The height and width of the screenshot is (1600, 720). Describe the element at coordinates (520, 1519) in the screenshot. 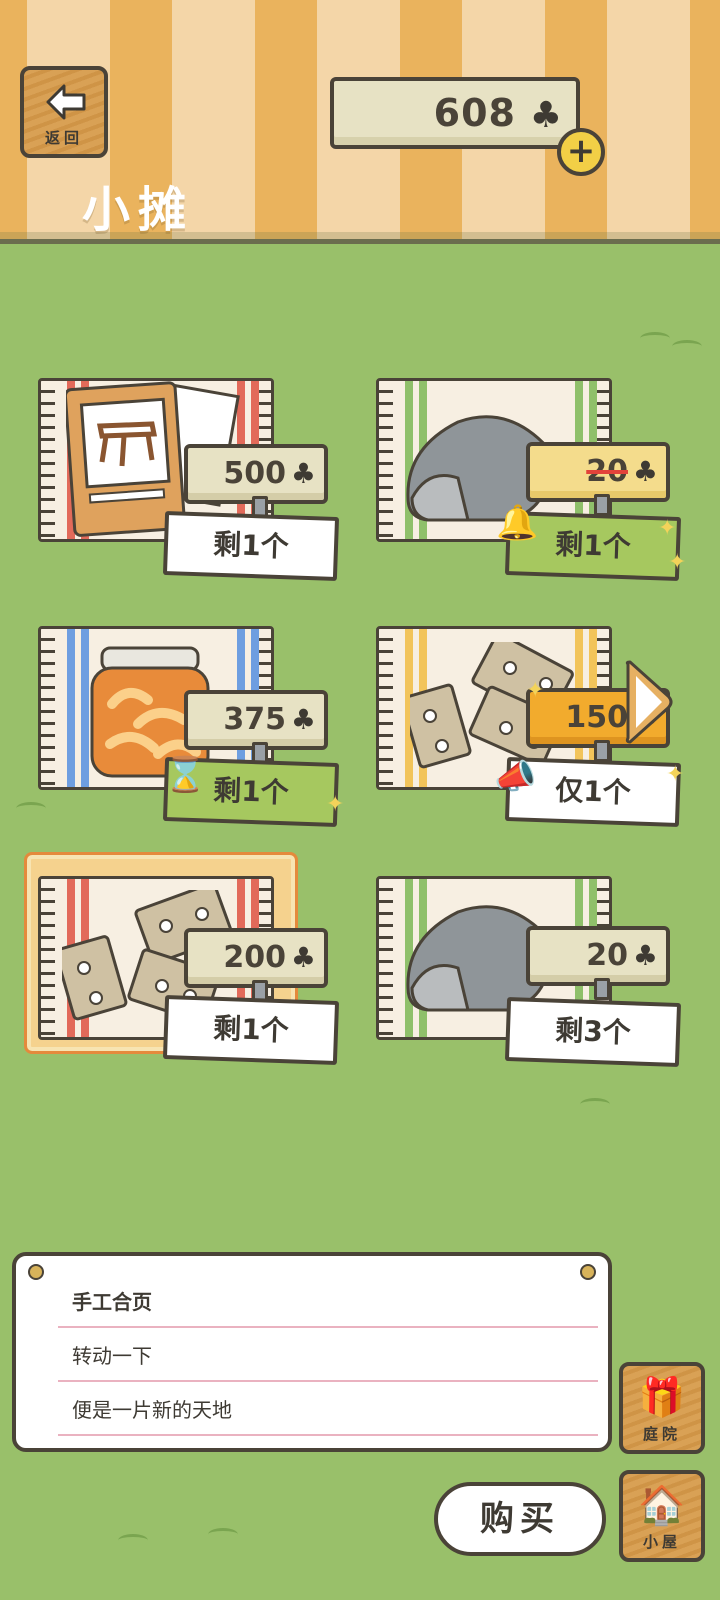

I see `buy-button: 购买` at that location.